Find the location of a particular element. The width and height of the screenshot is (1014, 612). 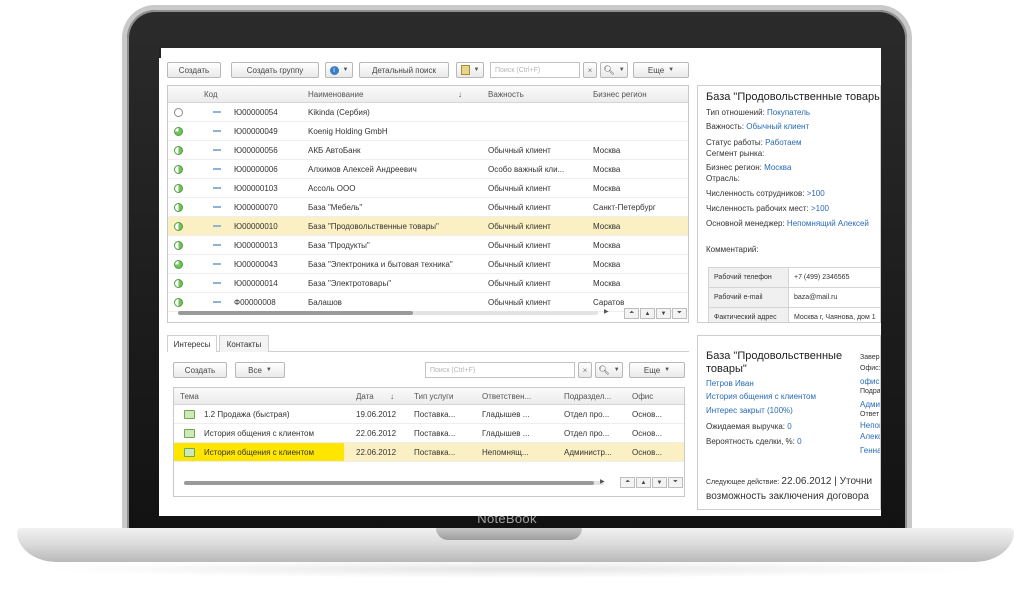

col-name: Наименование is located at coordinates (335, 94).